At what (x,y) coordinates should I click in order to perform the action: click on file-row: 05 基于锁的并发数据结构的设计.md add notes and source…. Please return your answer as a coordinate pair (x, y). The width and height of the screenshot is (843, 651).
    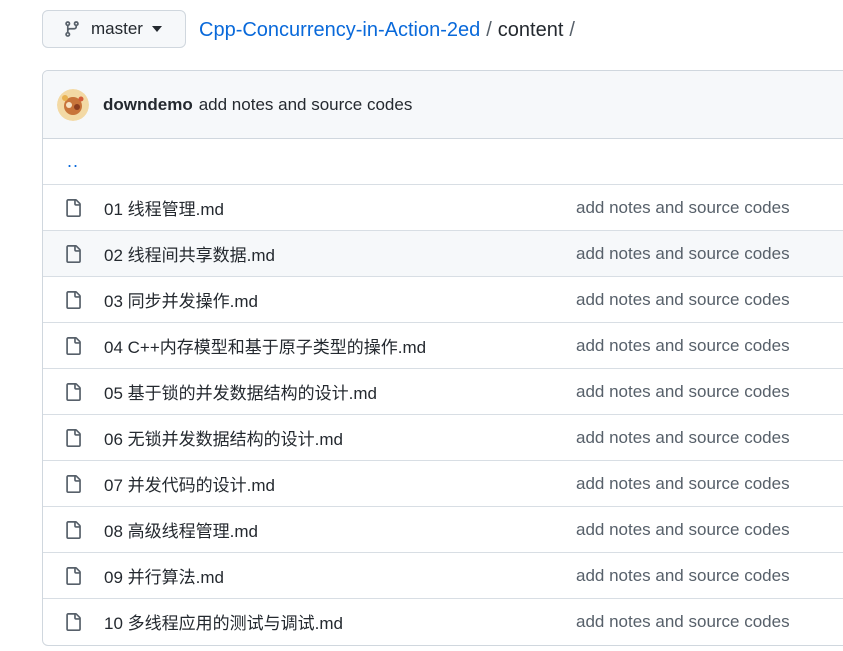
    Looking at the image, I should click on (443, 391).